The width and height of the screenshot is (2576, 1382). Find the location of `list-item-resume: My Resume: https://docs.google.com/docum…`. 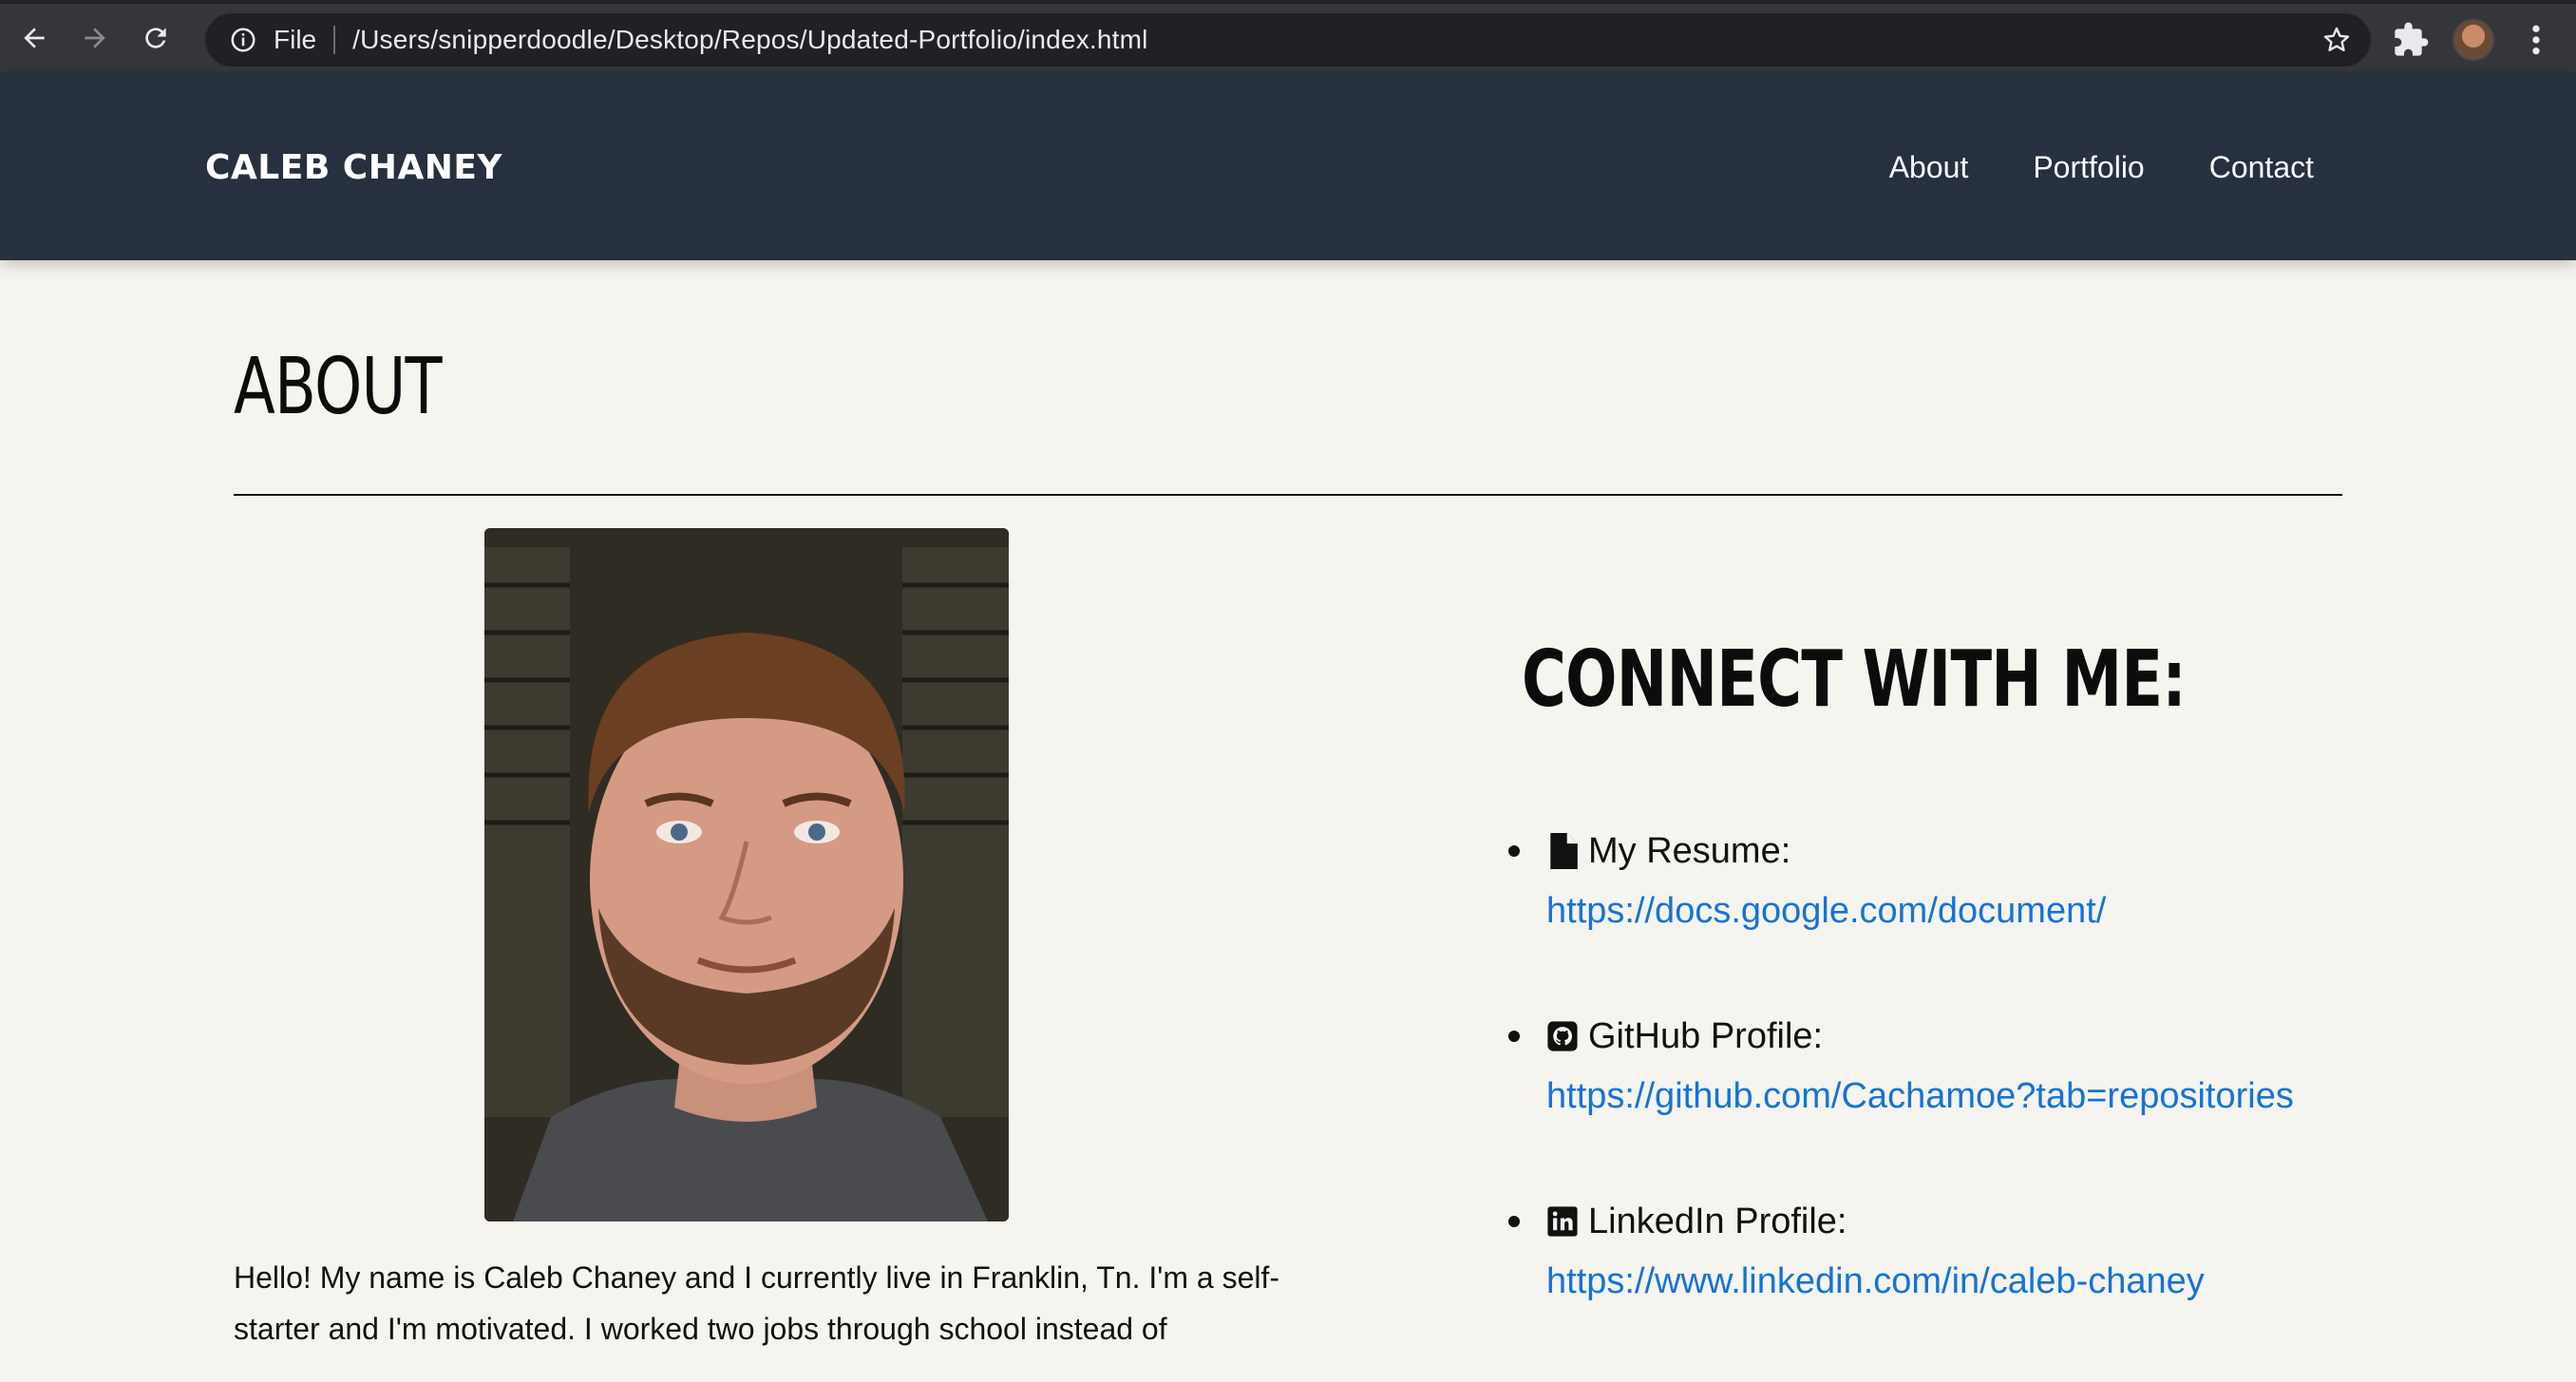

list-item-resume: My Resume: https://docs.google.com/docum… is located at coordinates (1976, 879).